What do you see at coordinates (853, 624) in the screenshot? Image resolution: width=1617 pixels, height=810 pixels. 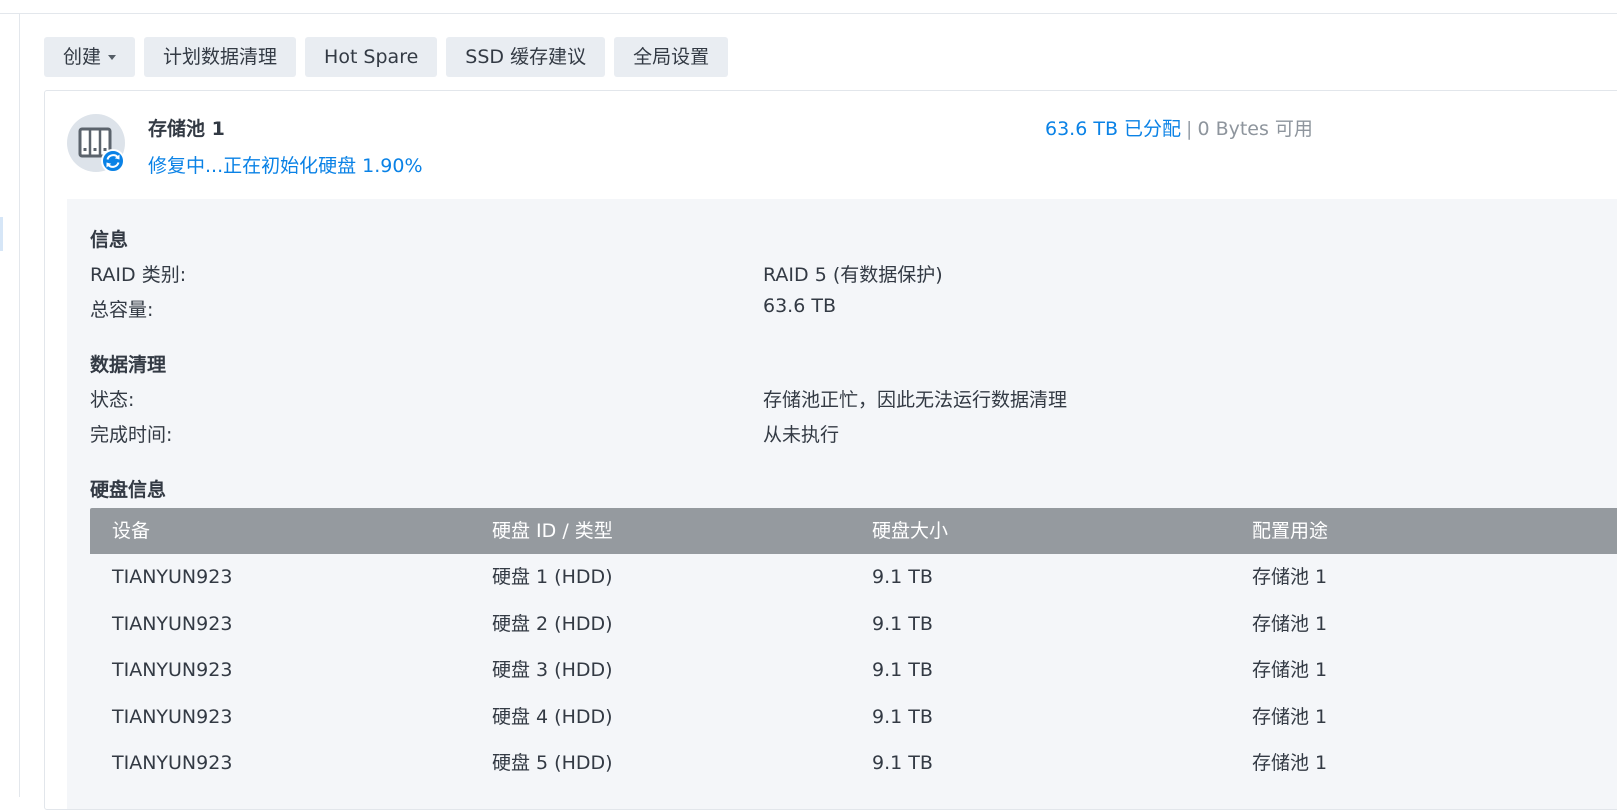 I see `table-row: TIANYUN923 硬盘 2 (HDD) 9.1 TB 存储池 1` at bounding box center [853, 624].